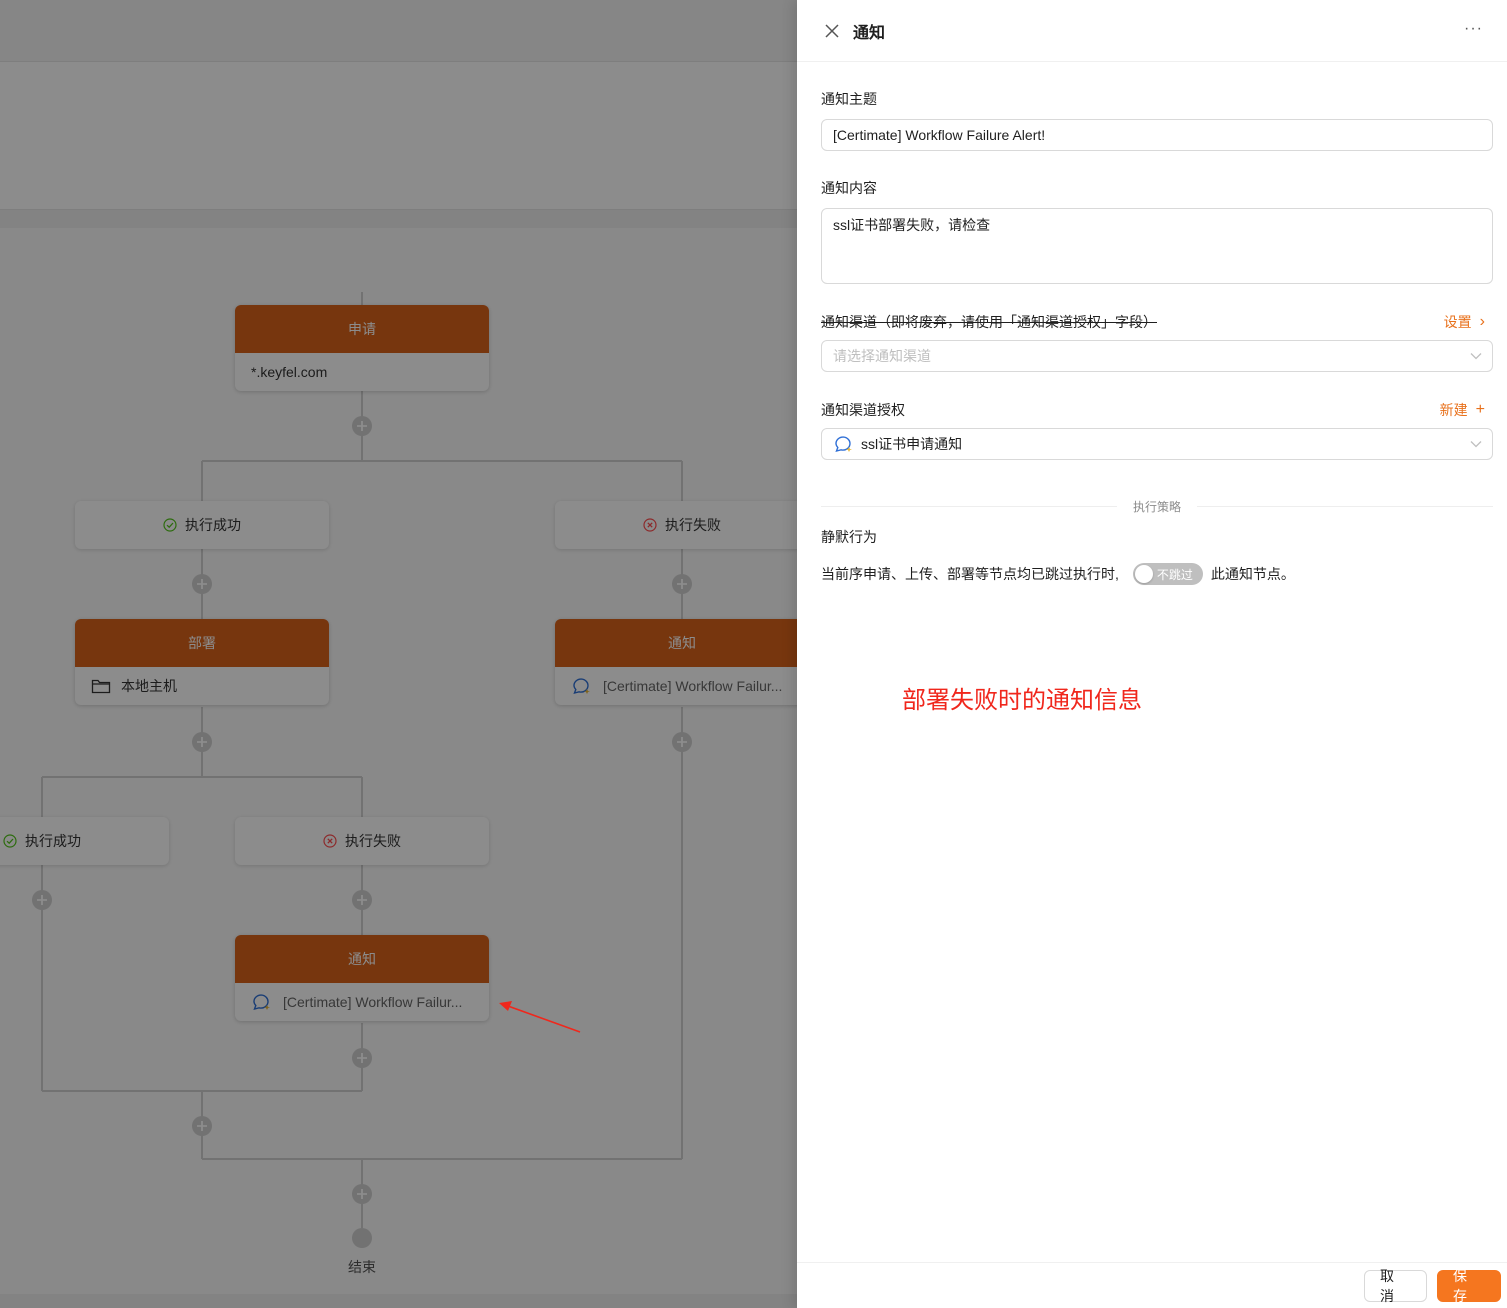 Image resolution: width=1507 pixels, height=1308 pixels. Describe the element at coordinates (849, 537) in the screenshot. I see `silent-label: 静默行为` at that location.